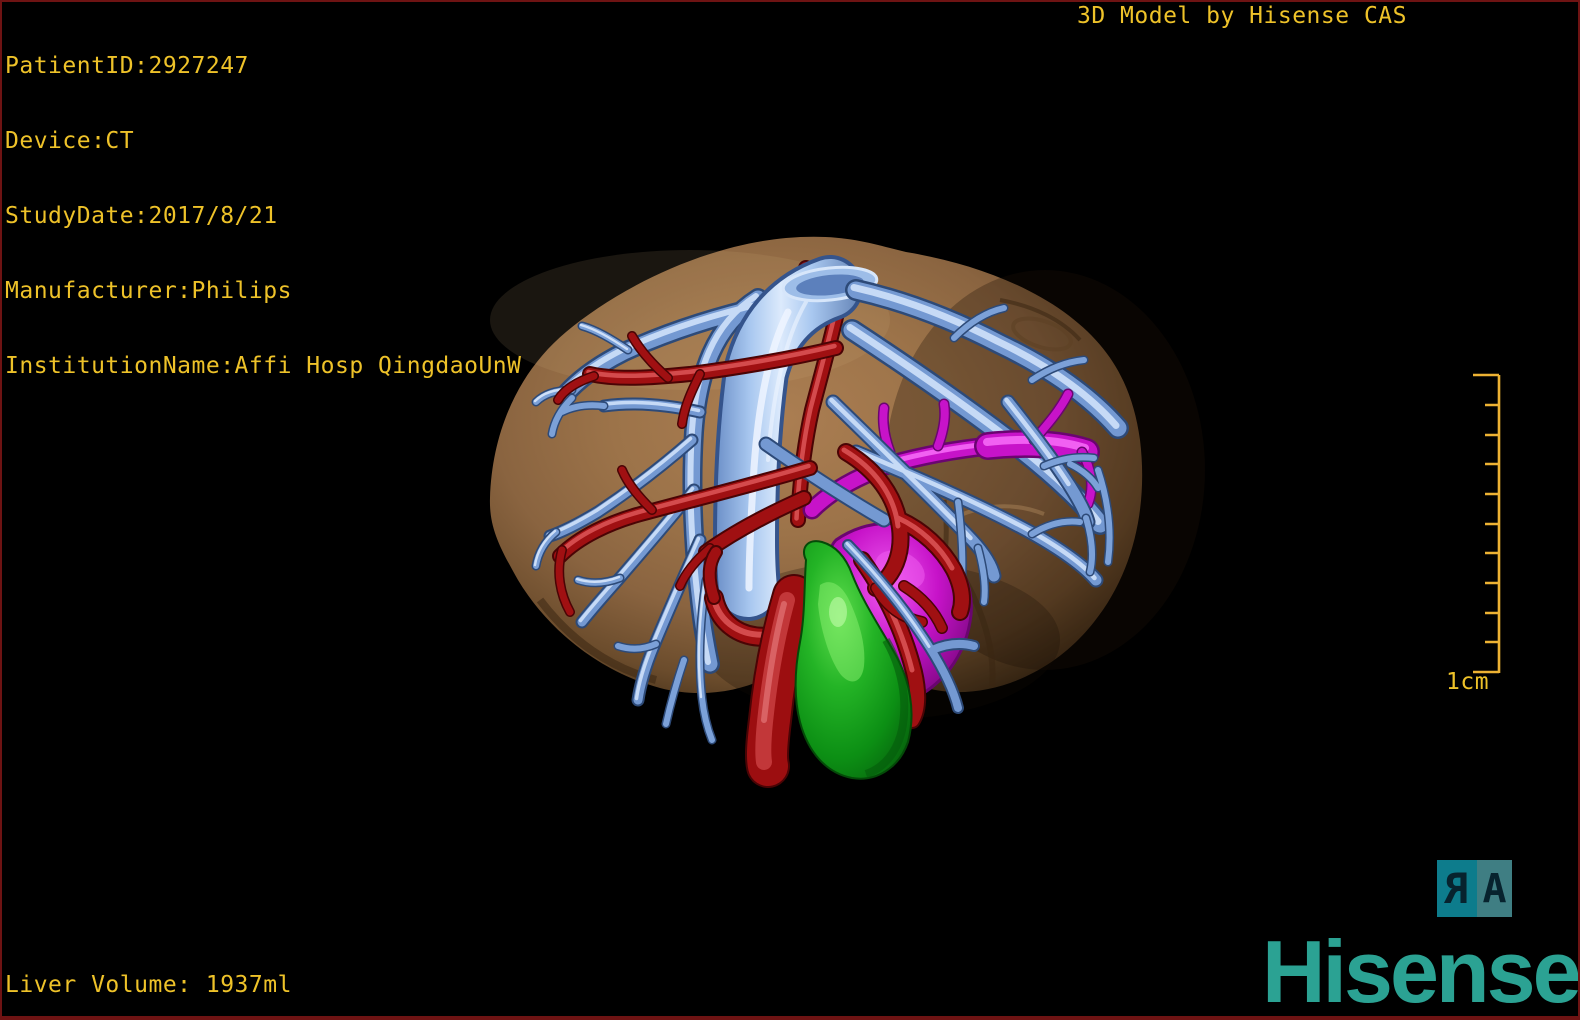 The height and width of the screenshot is (1020, 1580). I want to click on mirrored-r-glyph: R, so click(1457, 888).